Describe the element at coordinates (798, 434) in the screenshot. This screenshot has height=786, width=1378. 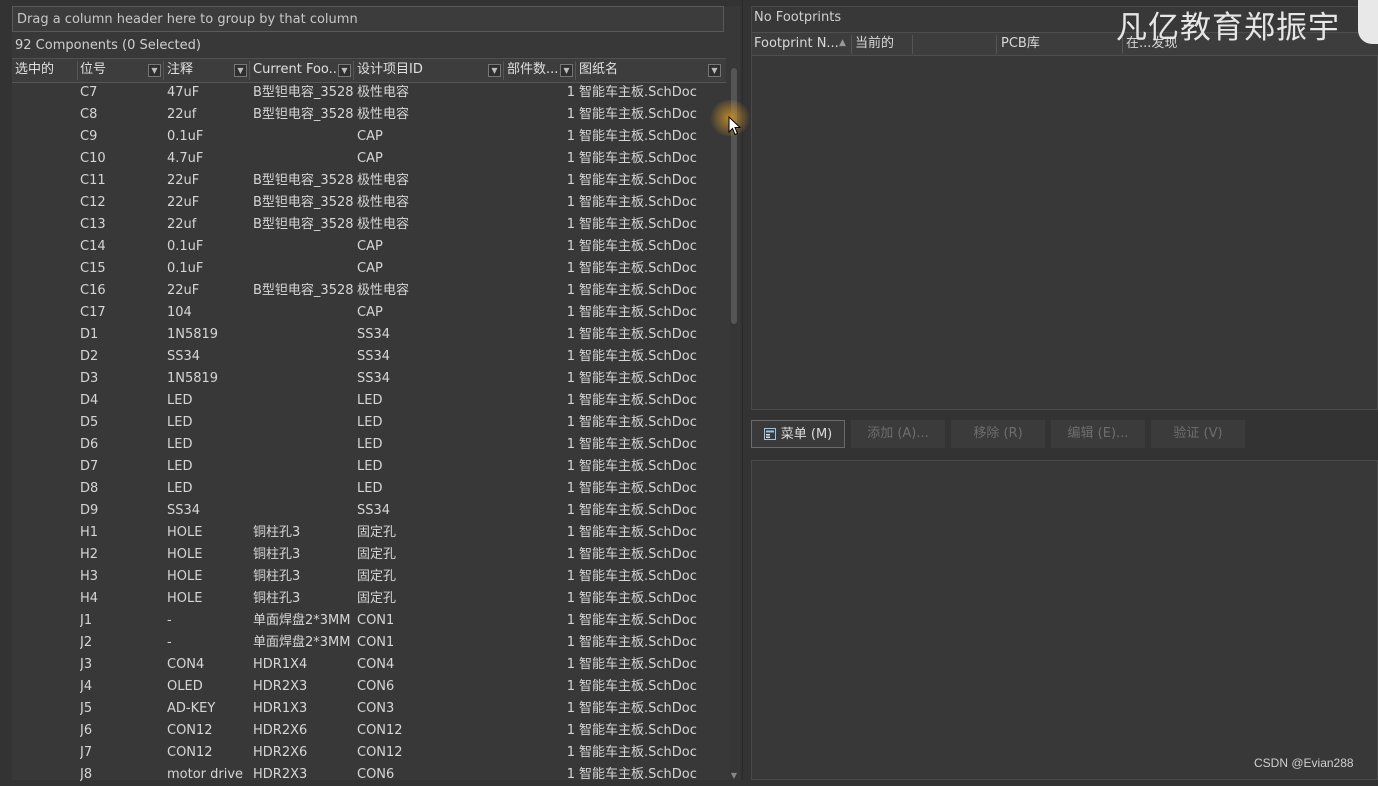
I see `menu-button: 菜单 (M)` at that location.